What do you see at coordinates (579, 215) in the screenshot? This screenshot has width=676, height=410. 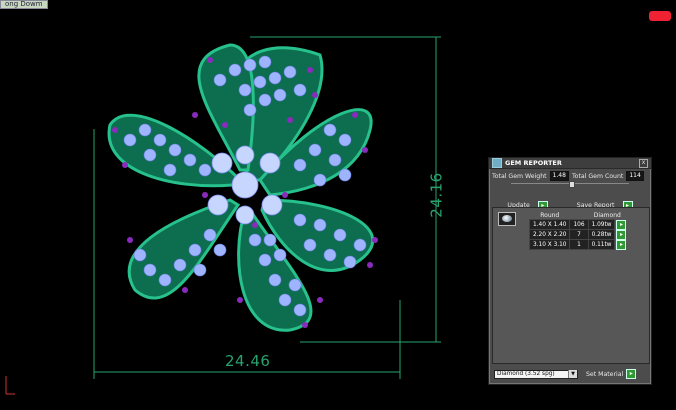 I see `column-header-count` at bounding box center [579, 215].